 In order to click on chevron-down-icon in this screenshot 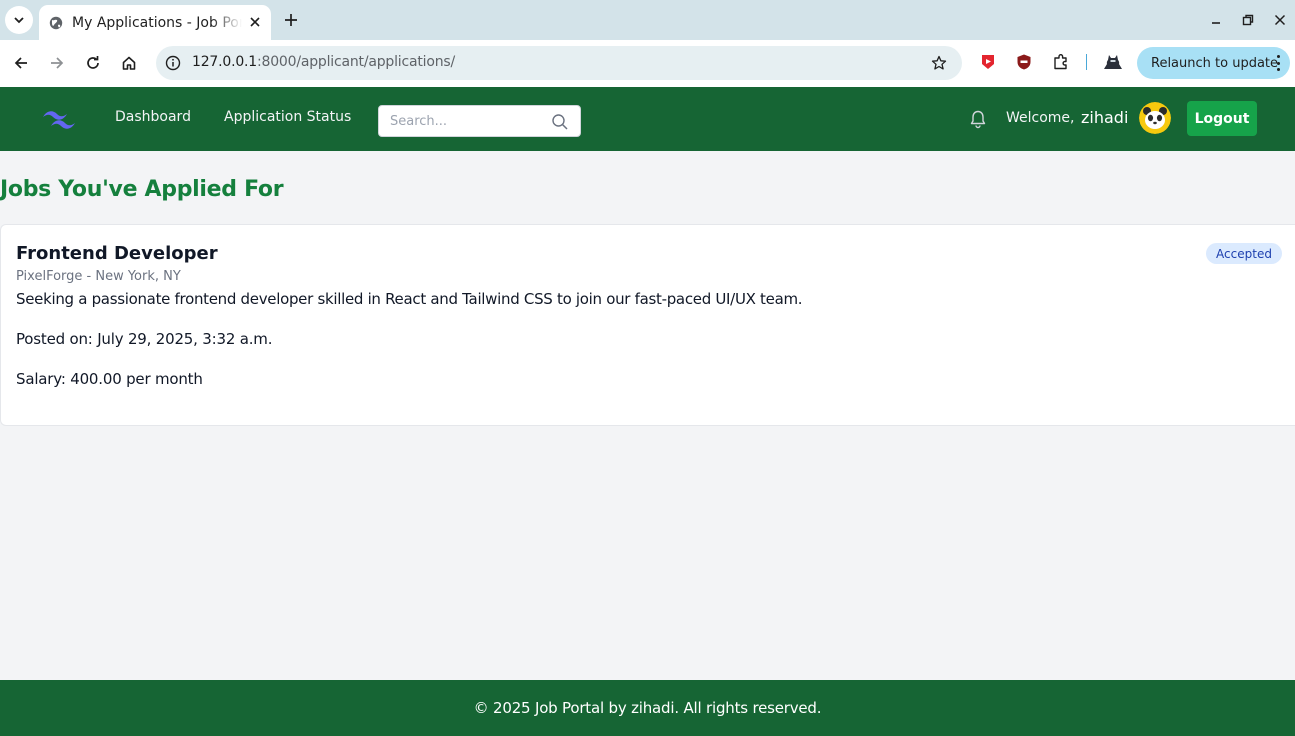, I will do `click(19, 20)`.